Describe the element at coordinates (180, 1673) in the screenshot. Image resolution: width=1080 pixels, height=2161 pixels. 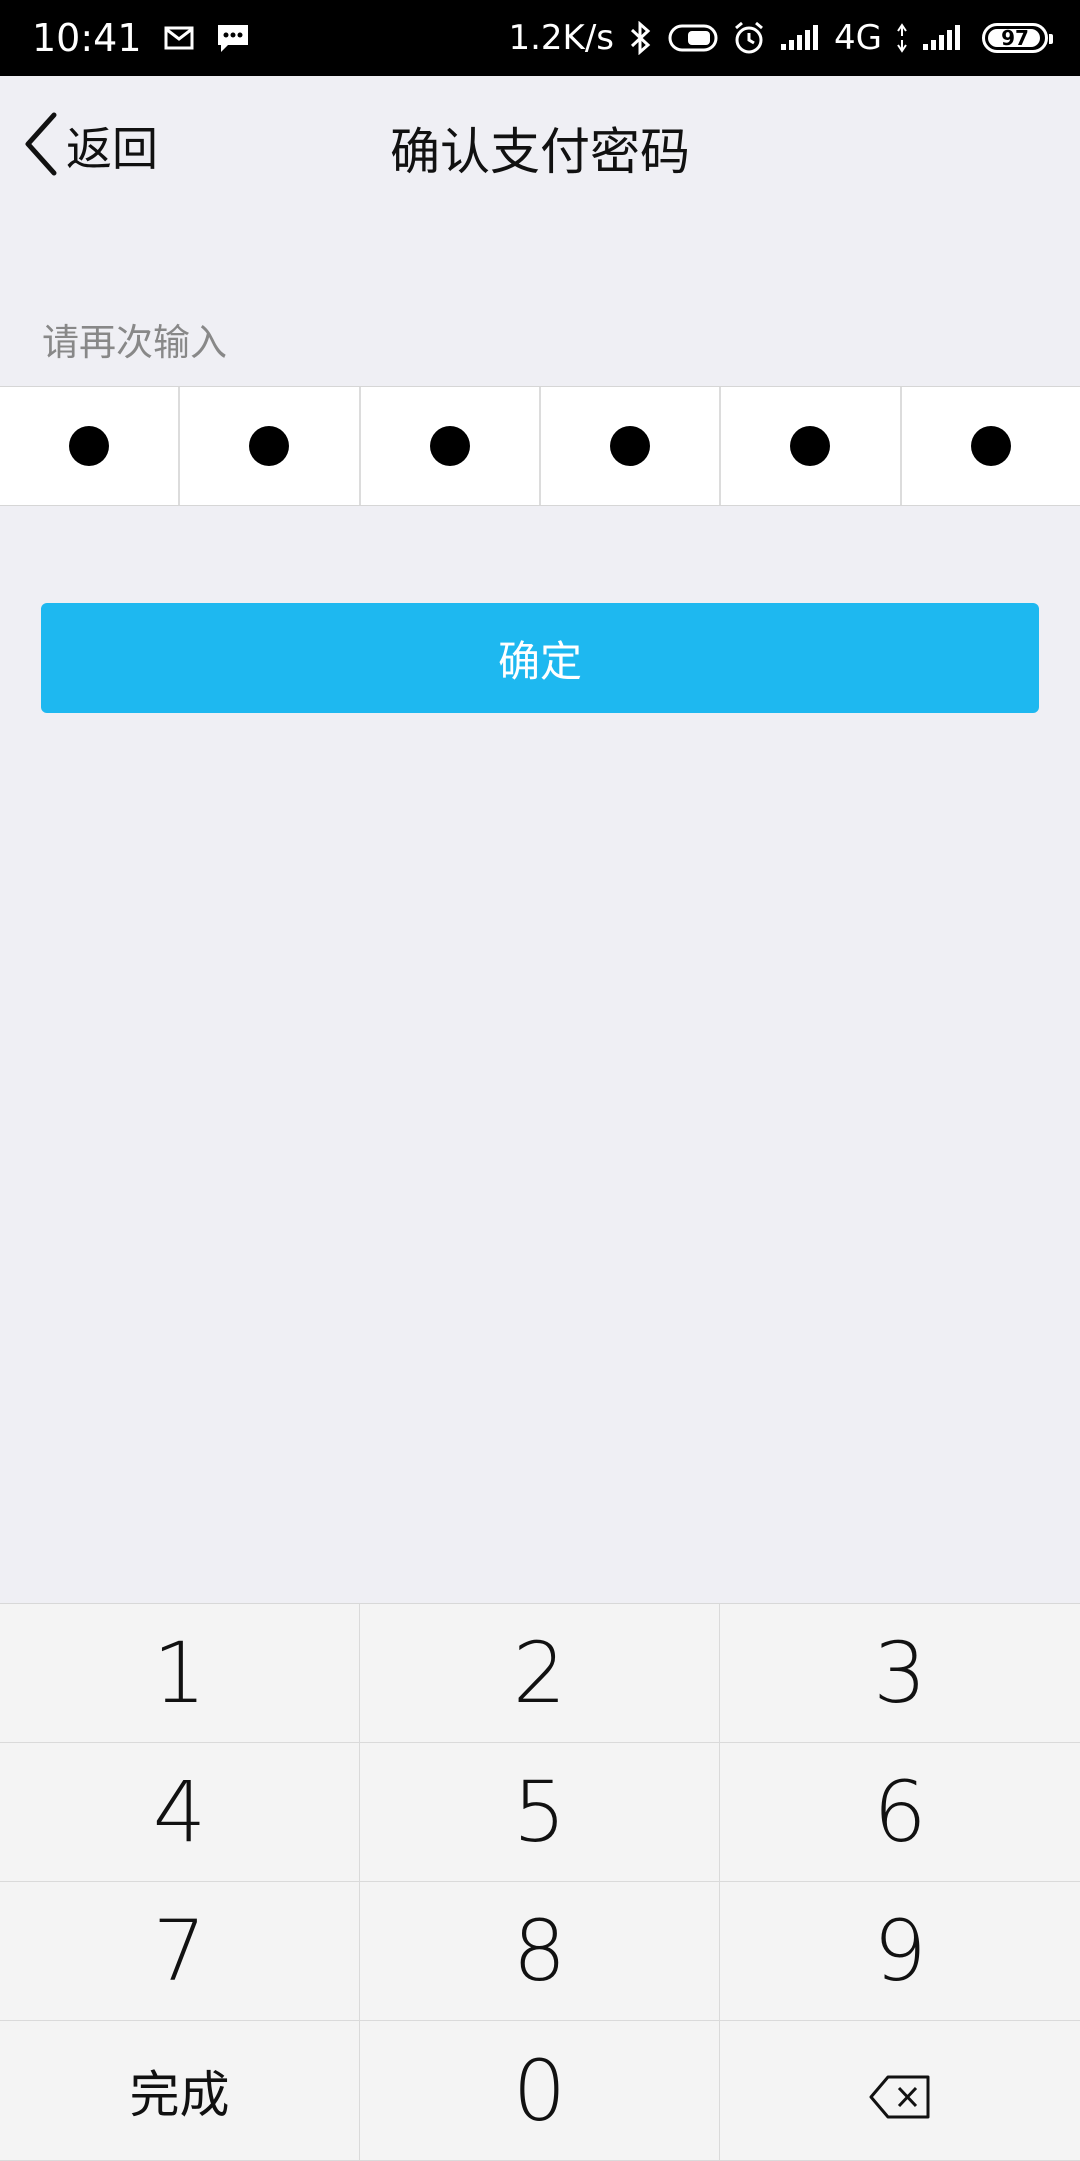
I see `key-1: 1` at that location.